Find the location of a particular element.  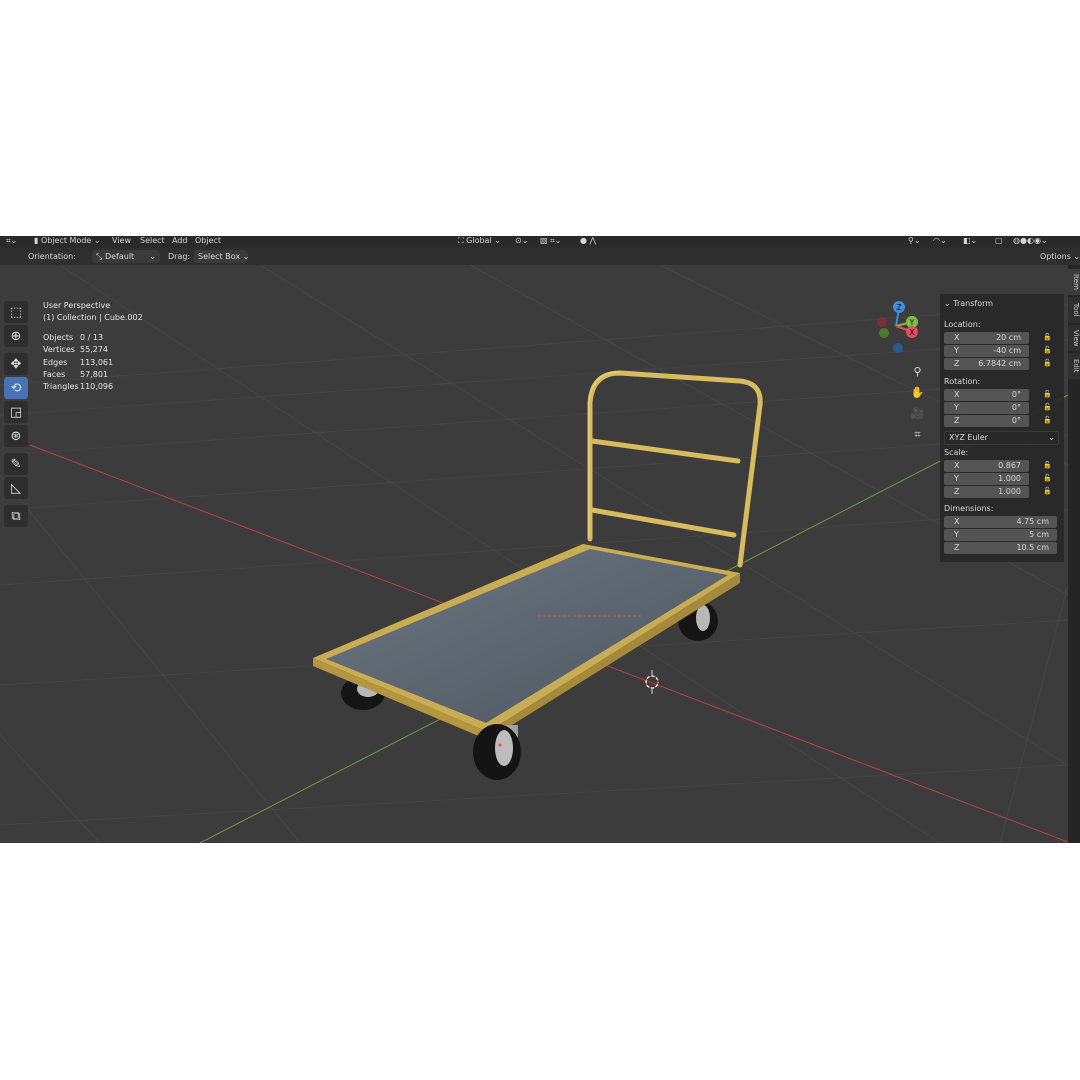

add-cube-tool: ⧉ is located at coordinates (16, 516).